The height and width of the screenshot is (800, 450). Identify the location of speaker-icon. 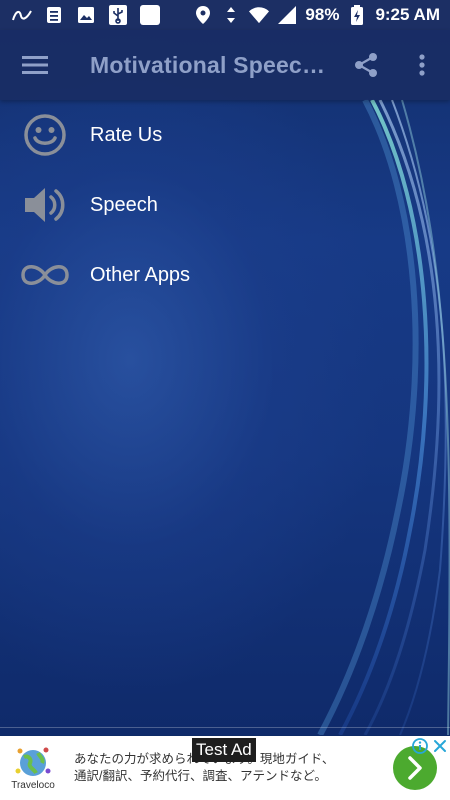
(45, 205).